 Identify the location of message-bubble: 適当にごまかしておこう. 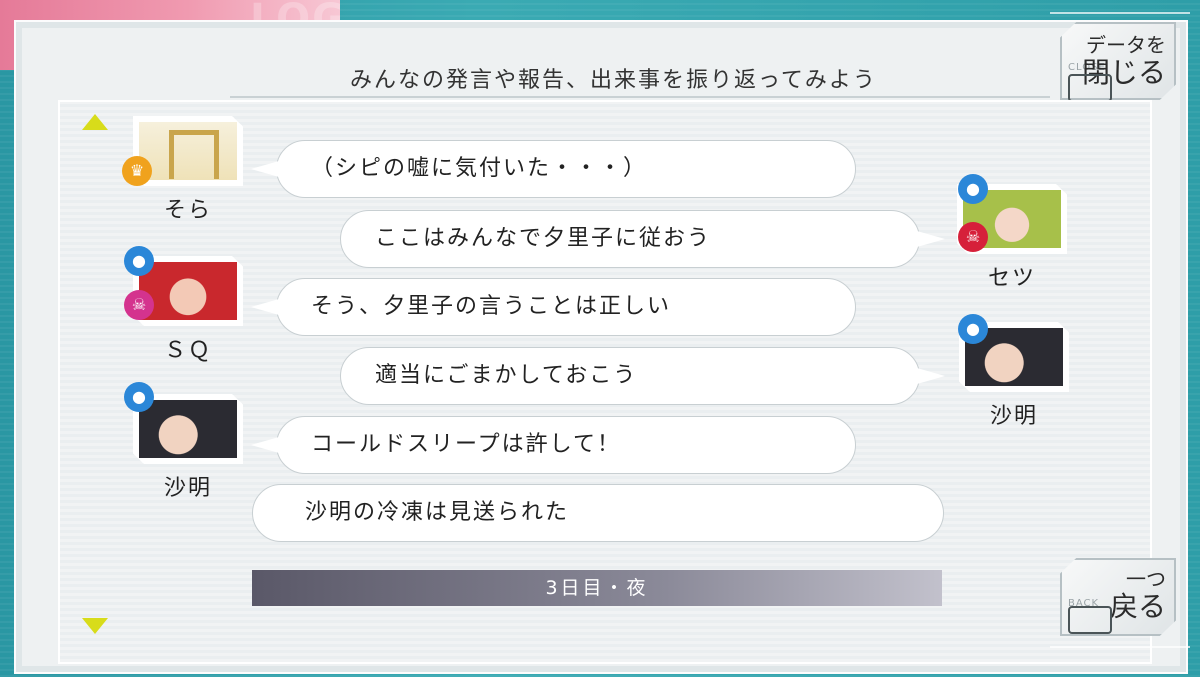
(642, 376).